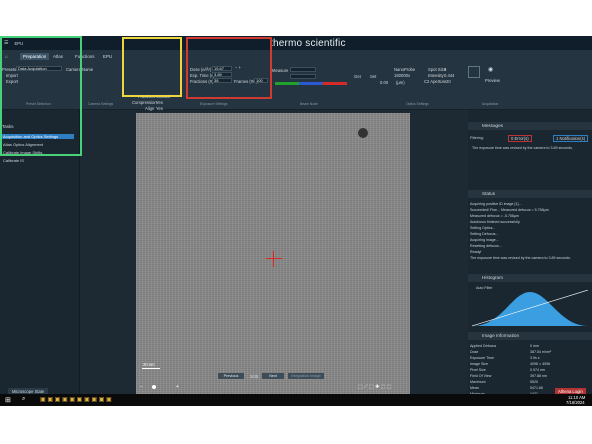 The height and width of the screenshot is (444, 592). I want to click on crosshair-horizontal, so click(274, 258).